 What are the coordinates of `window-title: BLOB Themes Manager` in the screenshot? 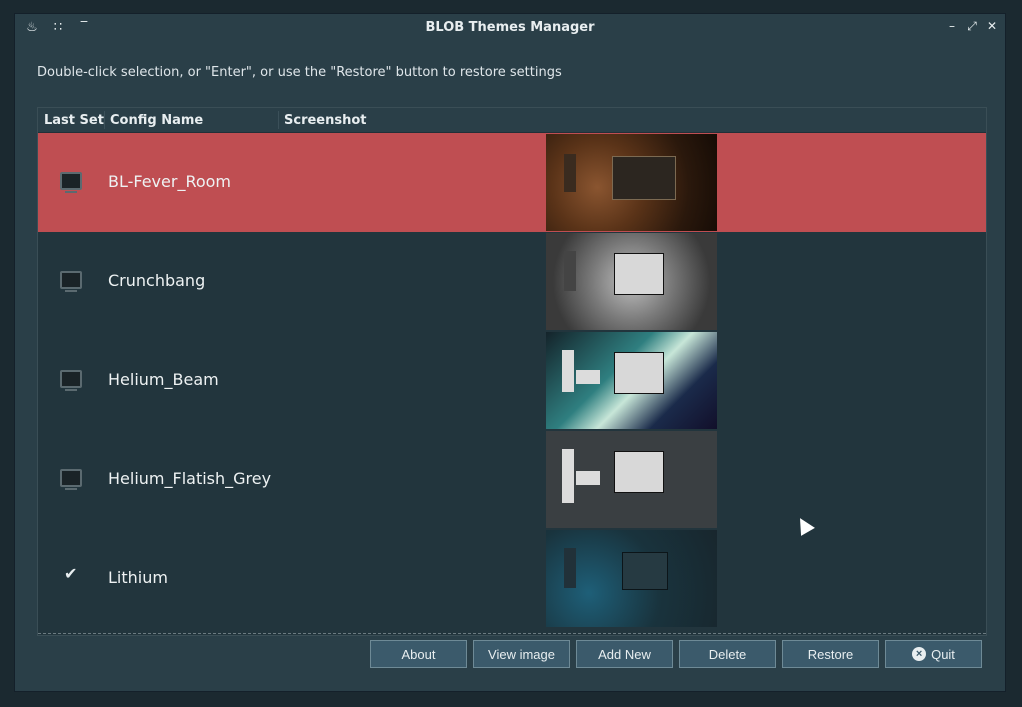 It's located at (510, 27).